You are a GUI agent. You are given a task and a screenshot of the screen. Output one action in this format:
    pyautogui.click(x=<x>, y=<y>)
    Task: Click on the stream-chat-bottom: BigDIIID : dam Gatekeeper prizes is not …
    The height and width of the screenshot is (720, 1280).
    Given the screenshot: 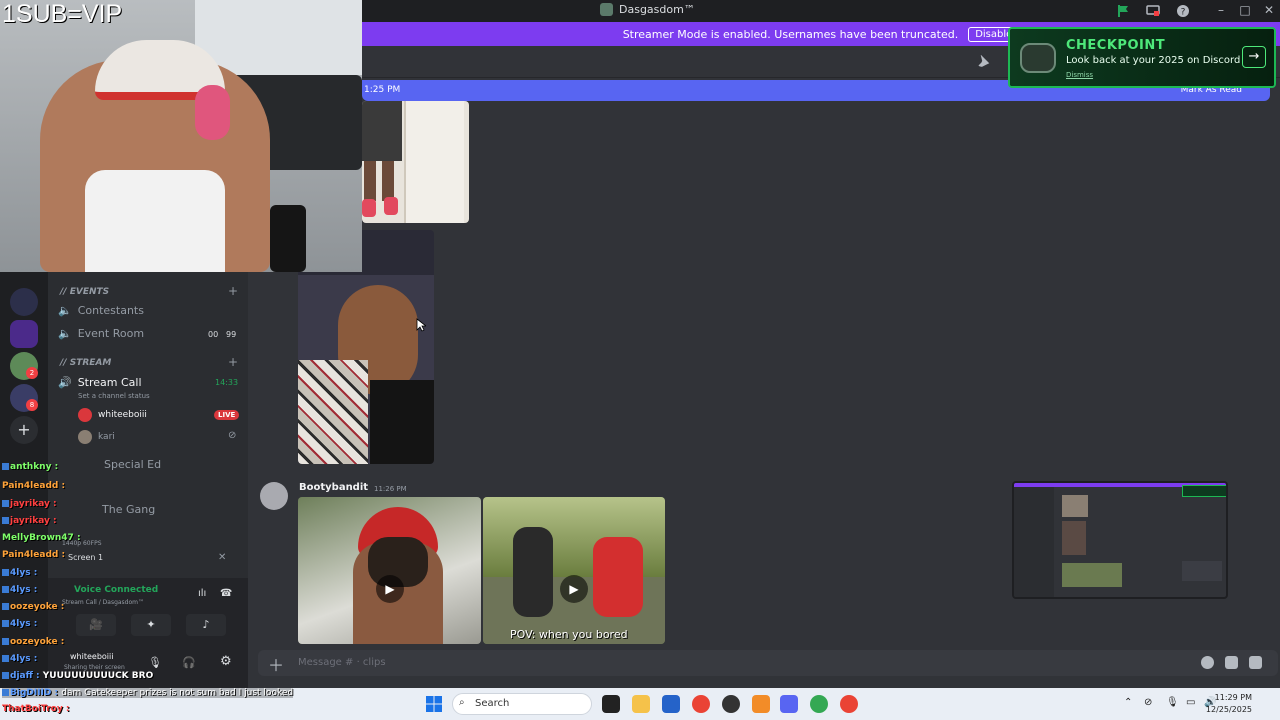 What is the action you would take?
    pyautogui.click(x=210, y=704)
    